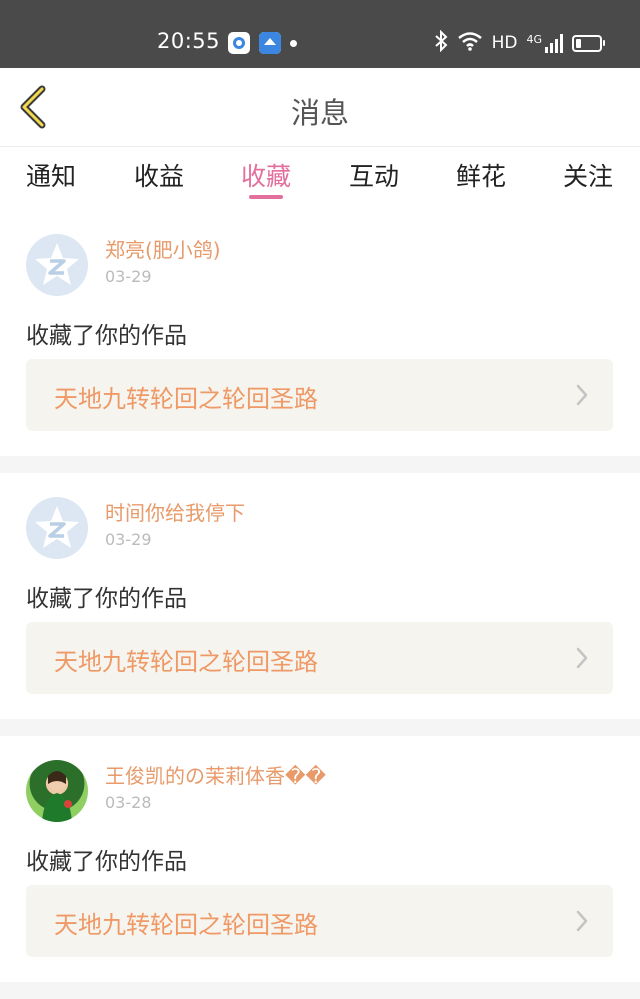  I want to click on status-time: 20:55, so click(189, 41).